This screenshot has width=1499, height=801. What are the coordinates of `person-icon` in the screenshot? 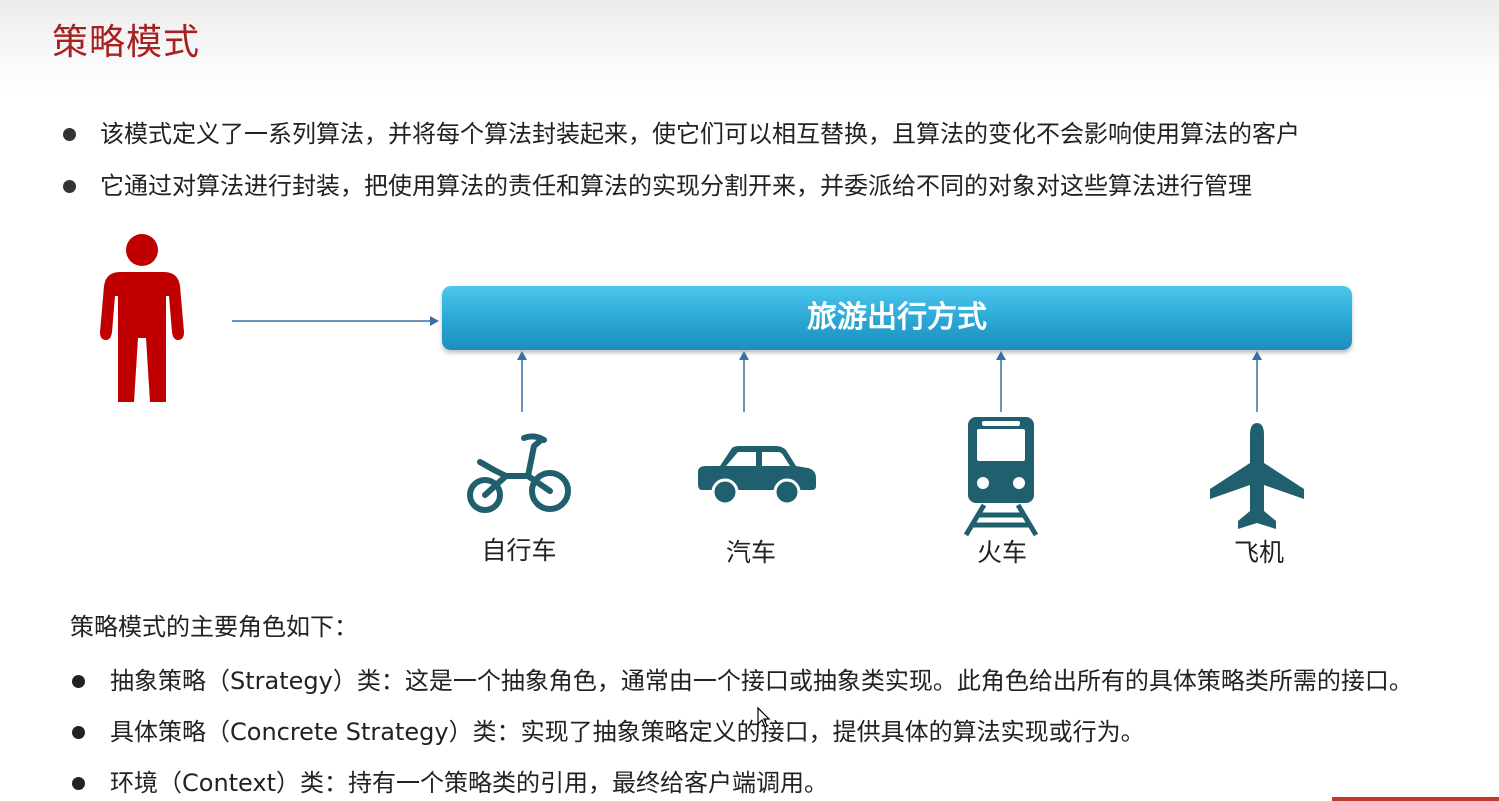 It's located at (142, 318).